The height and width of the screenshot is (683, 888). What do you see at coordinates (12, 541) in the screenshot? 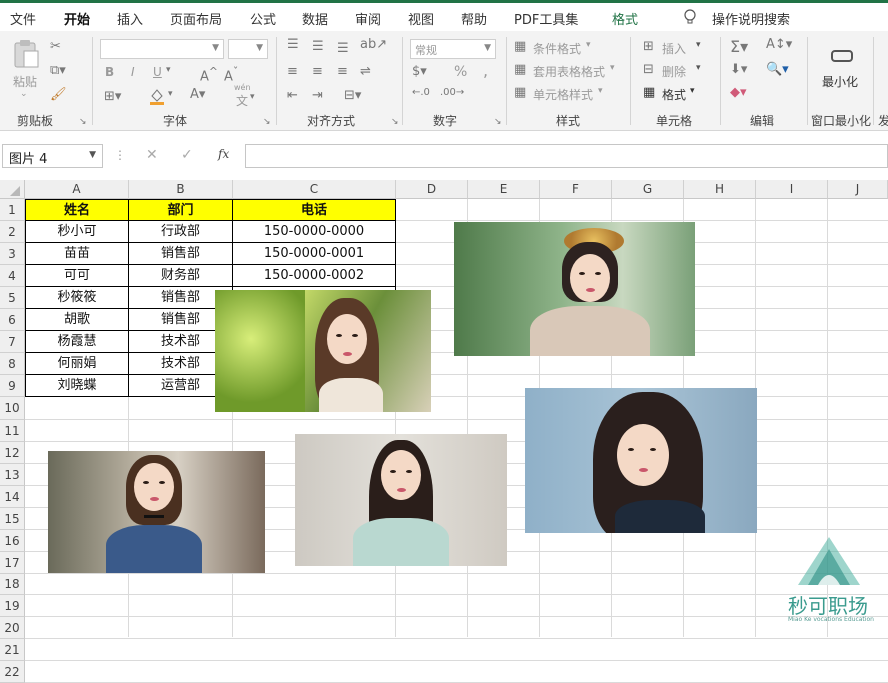
I see `row-header: 16` at bounding box center [12, 541].